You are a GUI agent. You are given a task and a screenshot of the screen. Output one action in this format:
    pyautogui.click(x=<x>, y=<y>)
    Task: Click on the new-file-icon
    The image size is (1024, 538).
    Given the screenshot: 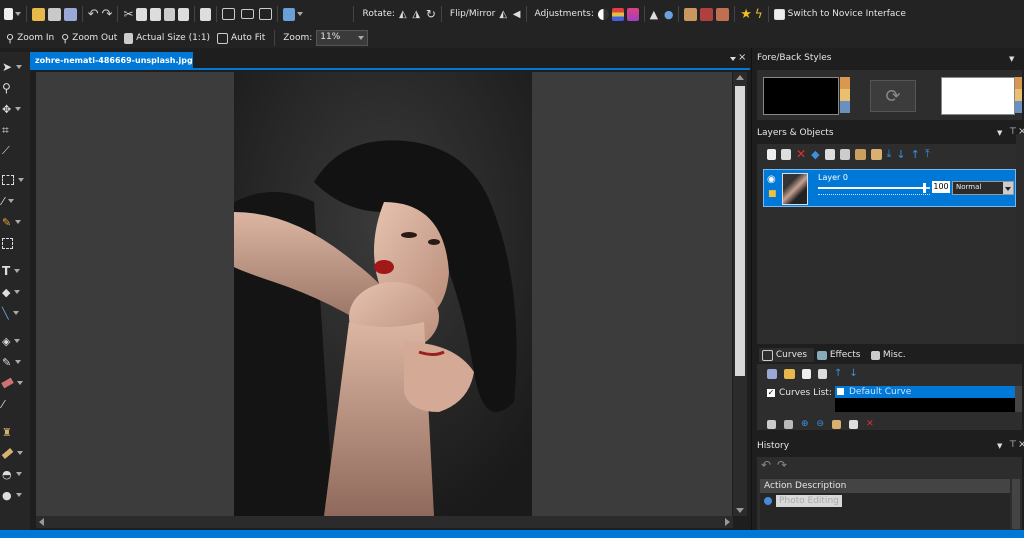 What is the action you would take?
    pyautogui.click(x=8, y=14)
    